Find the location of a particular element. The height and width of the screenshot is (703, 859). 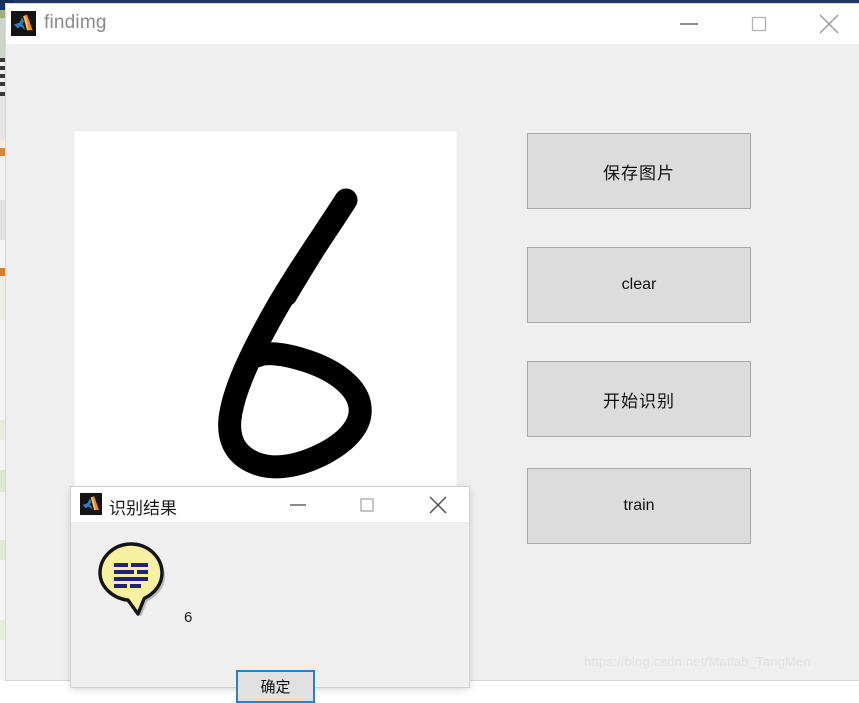

dialog-maximize-button is located at coordinates (367, 504).